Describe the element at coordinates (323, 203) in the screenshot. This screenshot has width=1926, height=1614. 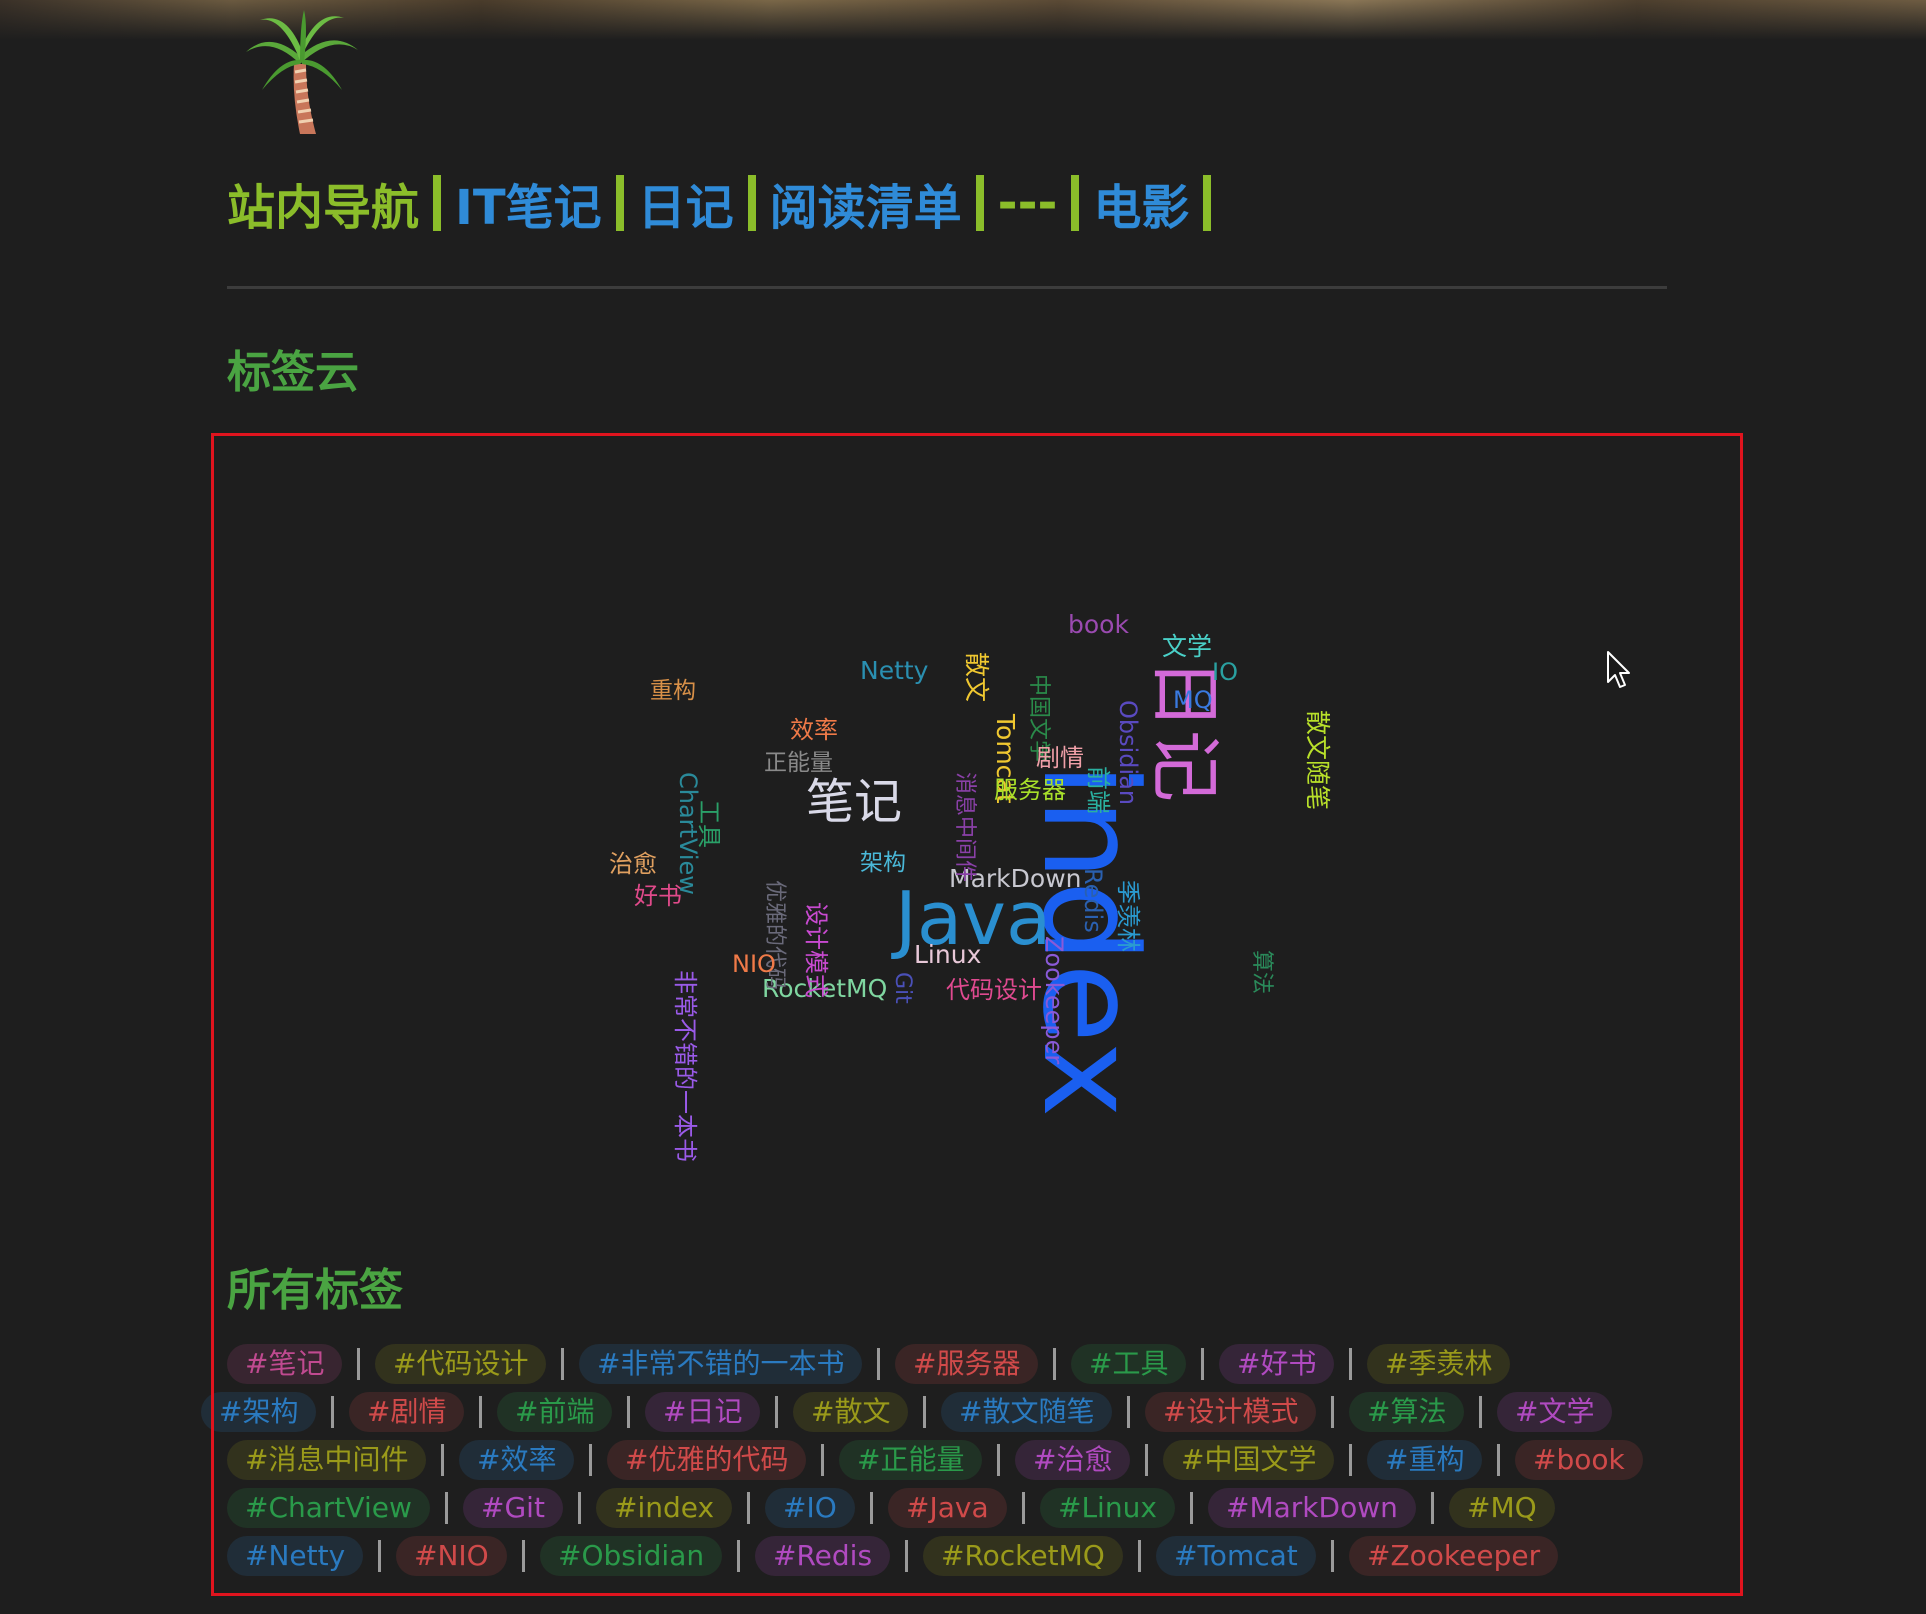
I see `nav-home-link: 站内导航` at that location.